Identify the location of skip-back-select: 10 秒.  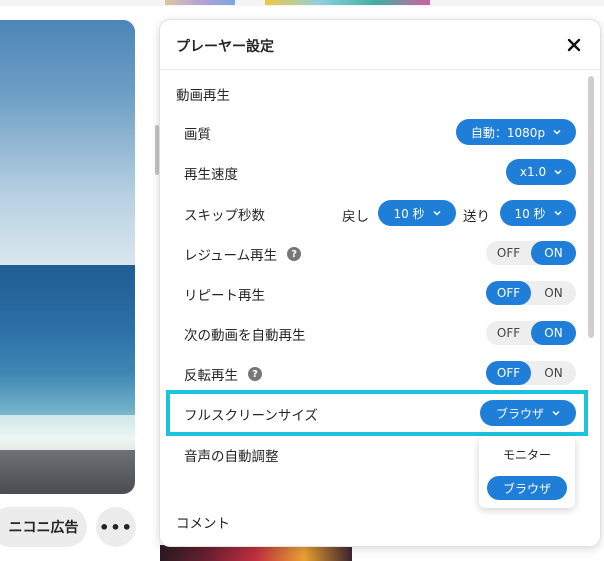
(417, 213).